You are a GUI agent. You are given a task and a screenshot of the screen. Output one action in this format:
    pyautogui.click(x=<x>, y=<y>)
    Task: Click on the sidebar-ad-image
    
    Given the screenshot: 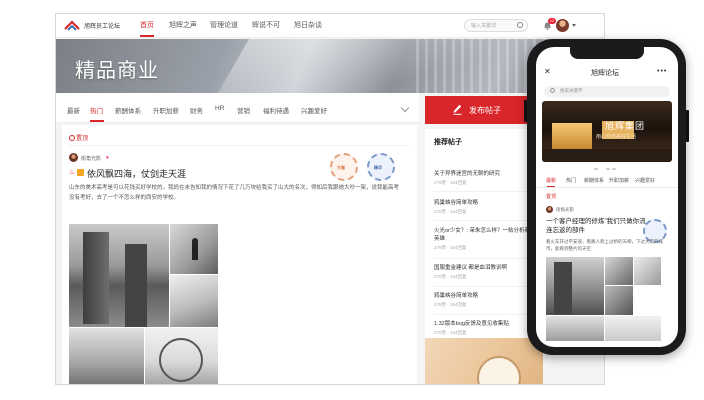 What is the action you would take?
    pyautogui.click(x=484, y=361)
    